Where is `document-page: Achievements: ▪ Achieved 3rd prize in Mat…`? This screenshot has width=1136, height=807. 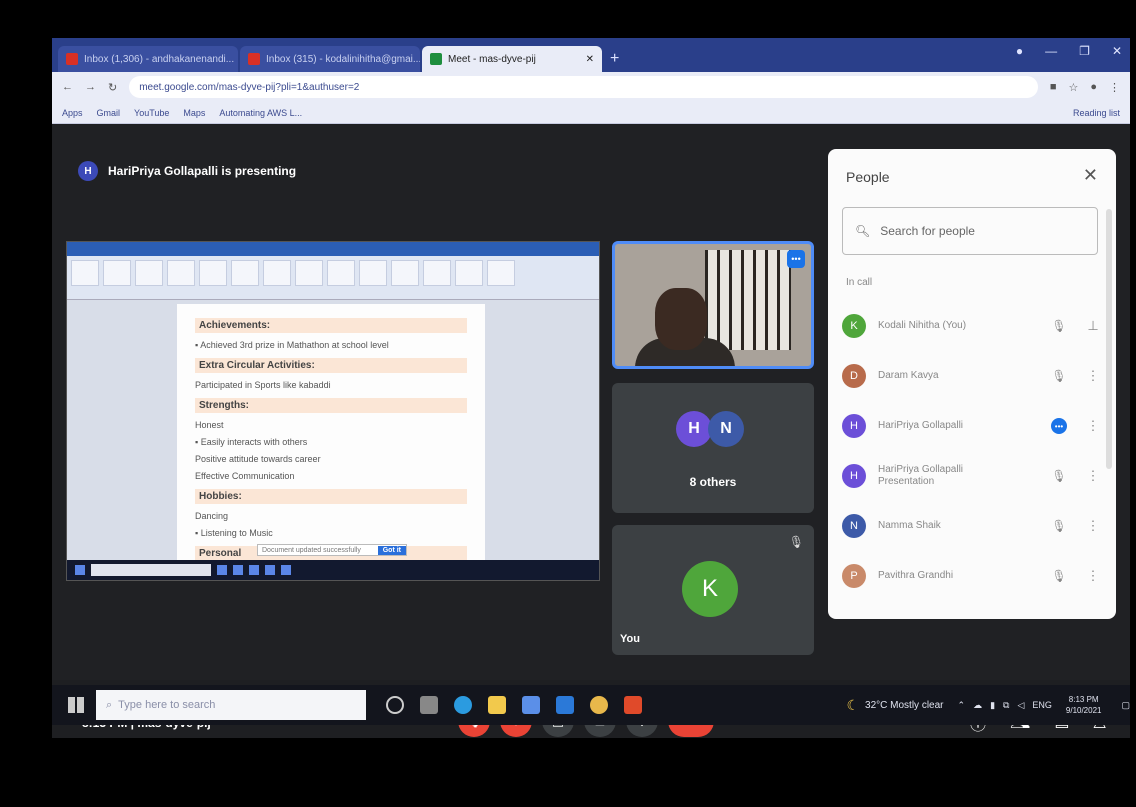
document-page: Achievements: ▪ Achieved 3rd prize in Mat… is located at coordinates (331, 433).